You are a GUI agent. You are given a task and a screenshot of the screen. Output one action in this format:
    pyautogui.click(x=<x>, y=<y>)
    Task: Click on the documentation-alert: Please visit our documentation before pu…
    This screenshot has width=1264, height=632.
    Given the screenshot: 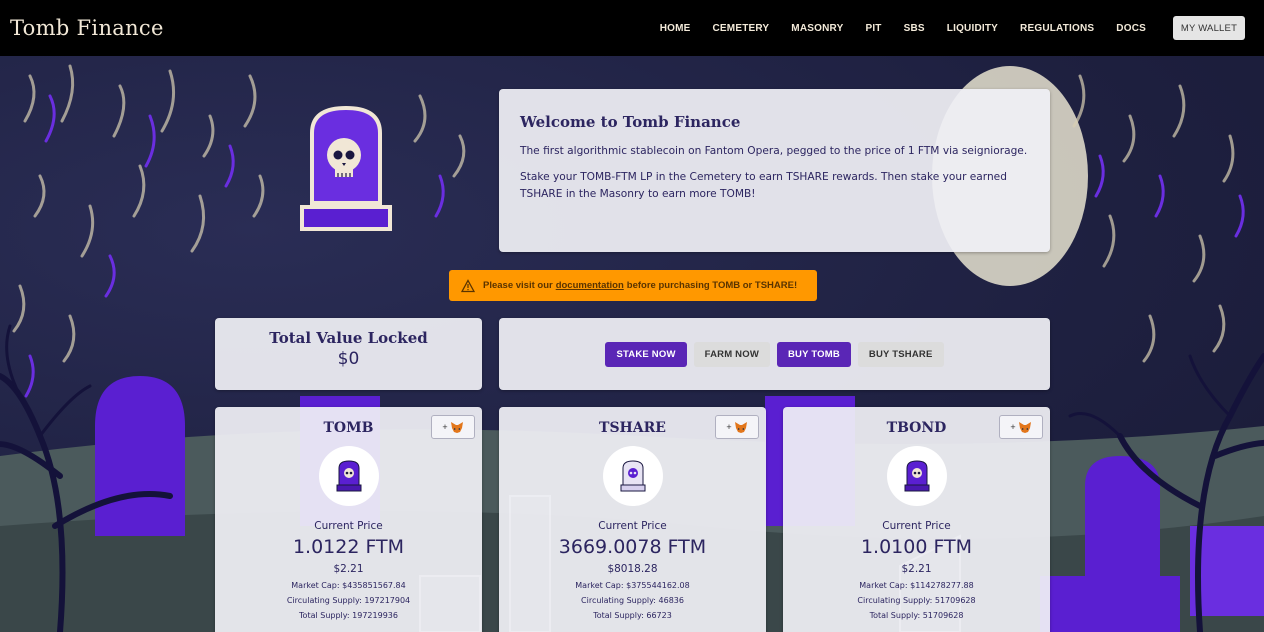 What is the action you would take?
    pyautogui.click(x=633, y=285)
    